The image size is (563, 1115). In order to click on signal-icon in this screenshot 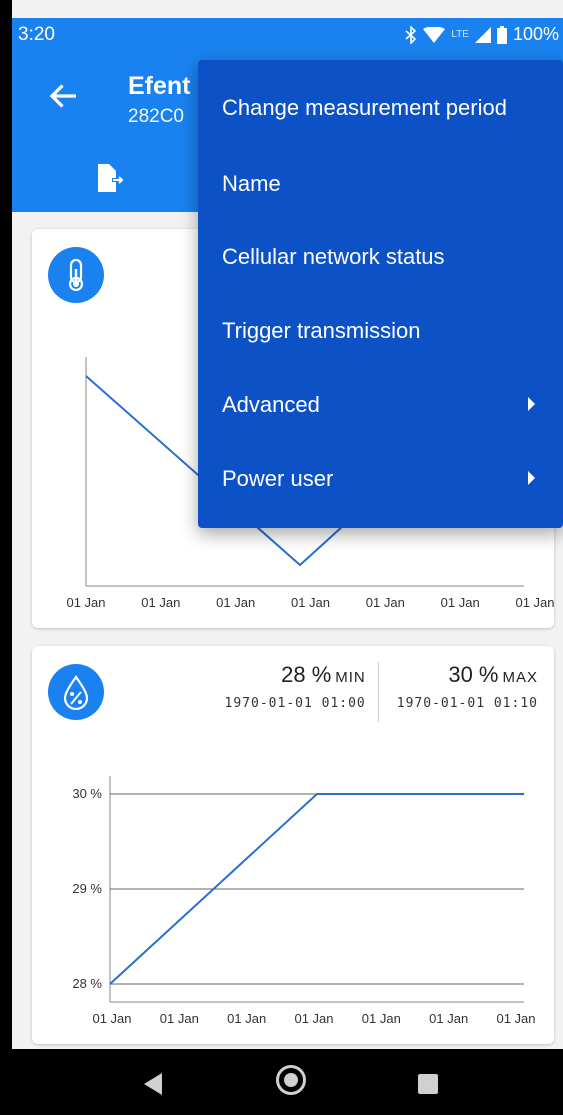, I will do `click(482, 34)`.